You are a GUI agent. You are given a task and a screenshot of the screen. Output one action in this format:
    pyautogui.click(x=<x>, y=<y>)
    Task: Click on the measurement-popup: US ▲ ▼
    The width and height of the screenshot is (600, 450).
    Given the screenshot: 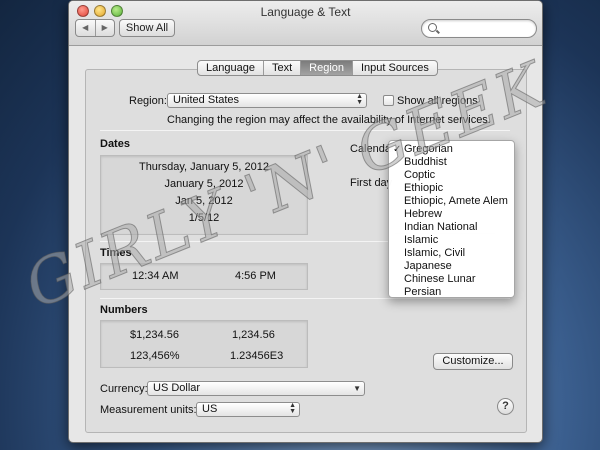 What is the action you would take?
    pyautogui.click(x=248, y=409)
    